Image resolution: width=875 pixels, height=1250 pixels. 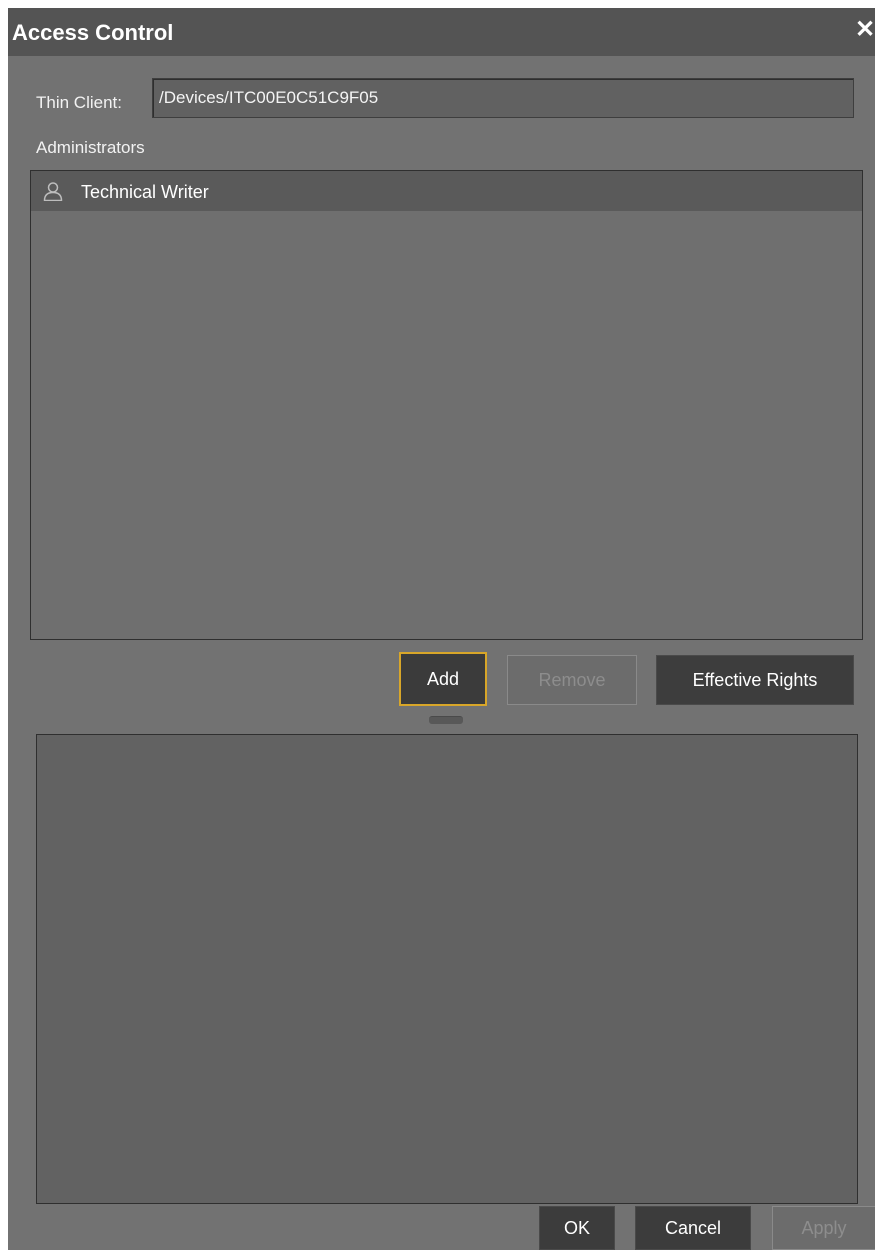 What do you see at coordinates (865, 30) in the screenshot?
I see `close-icon: ✕` at bounding box center [865, 30].